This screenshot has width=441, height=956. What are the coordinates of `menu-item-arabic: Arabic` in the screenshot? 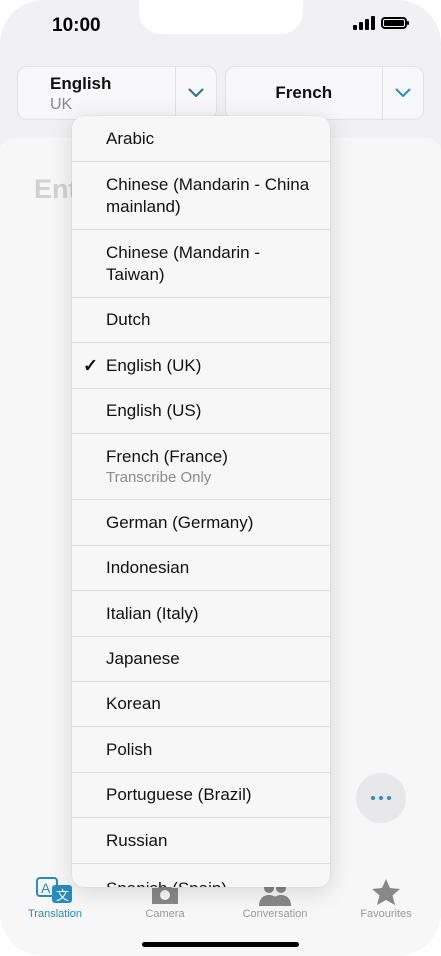 It's located at (201, 139).